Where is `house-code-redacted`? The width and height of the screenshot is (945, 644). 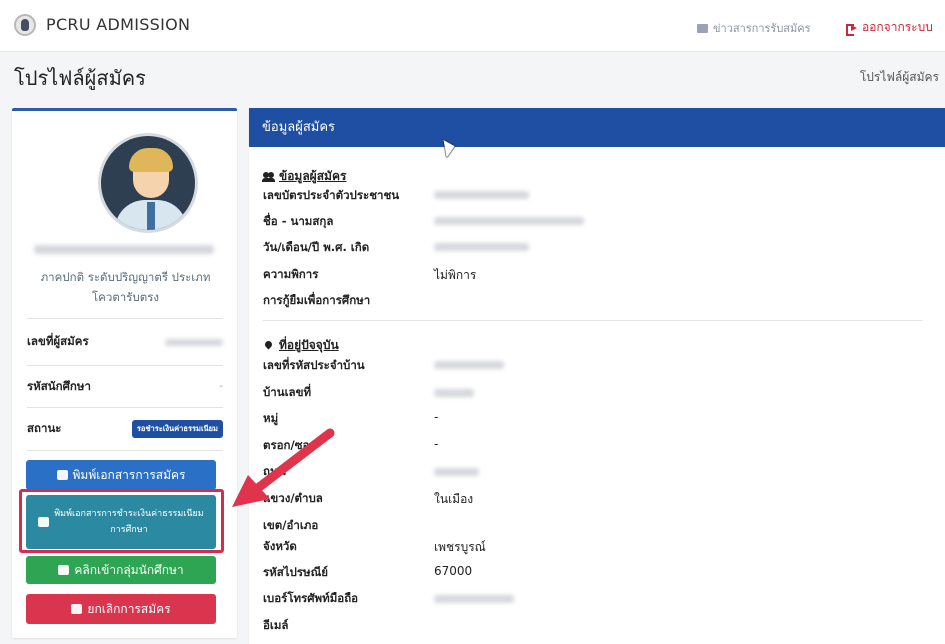 house-code-redacted is located at coordinates (469, 365).